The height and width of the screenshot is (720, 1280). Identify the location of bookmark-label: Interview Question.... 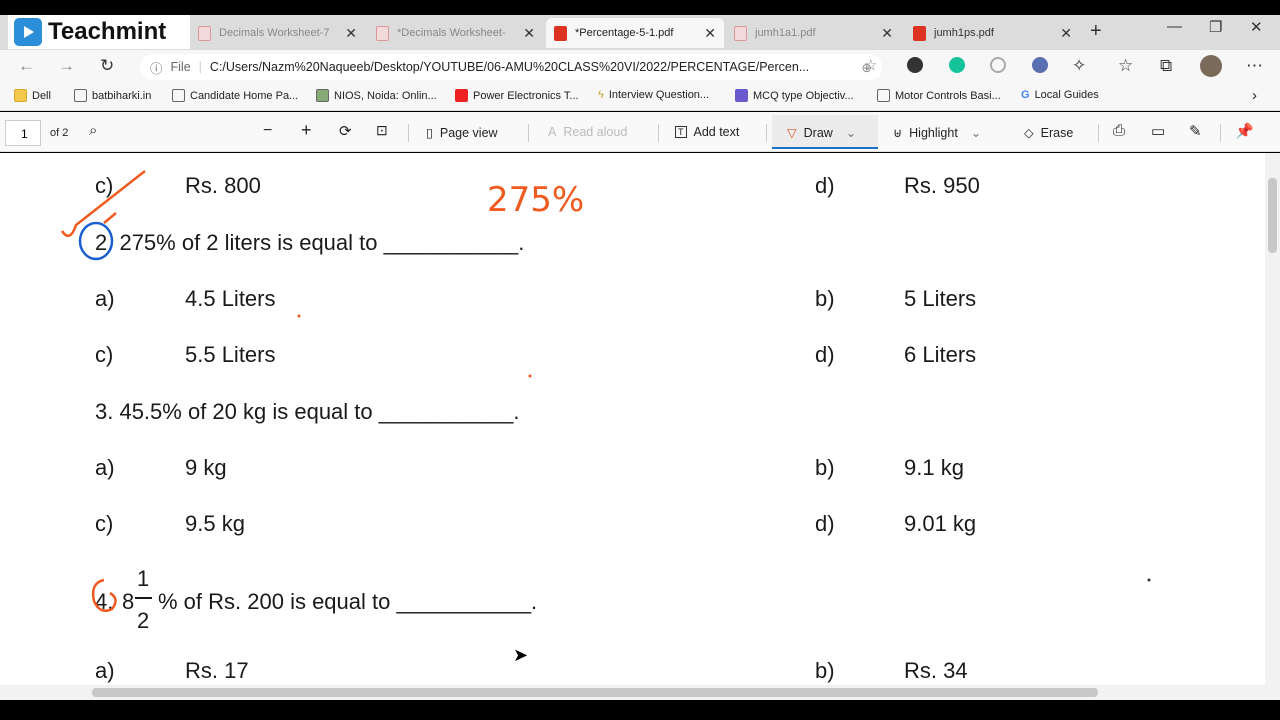
(659, 95).